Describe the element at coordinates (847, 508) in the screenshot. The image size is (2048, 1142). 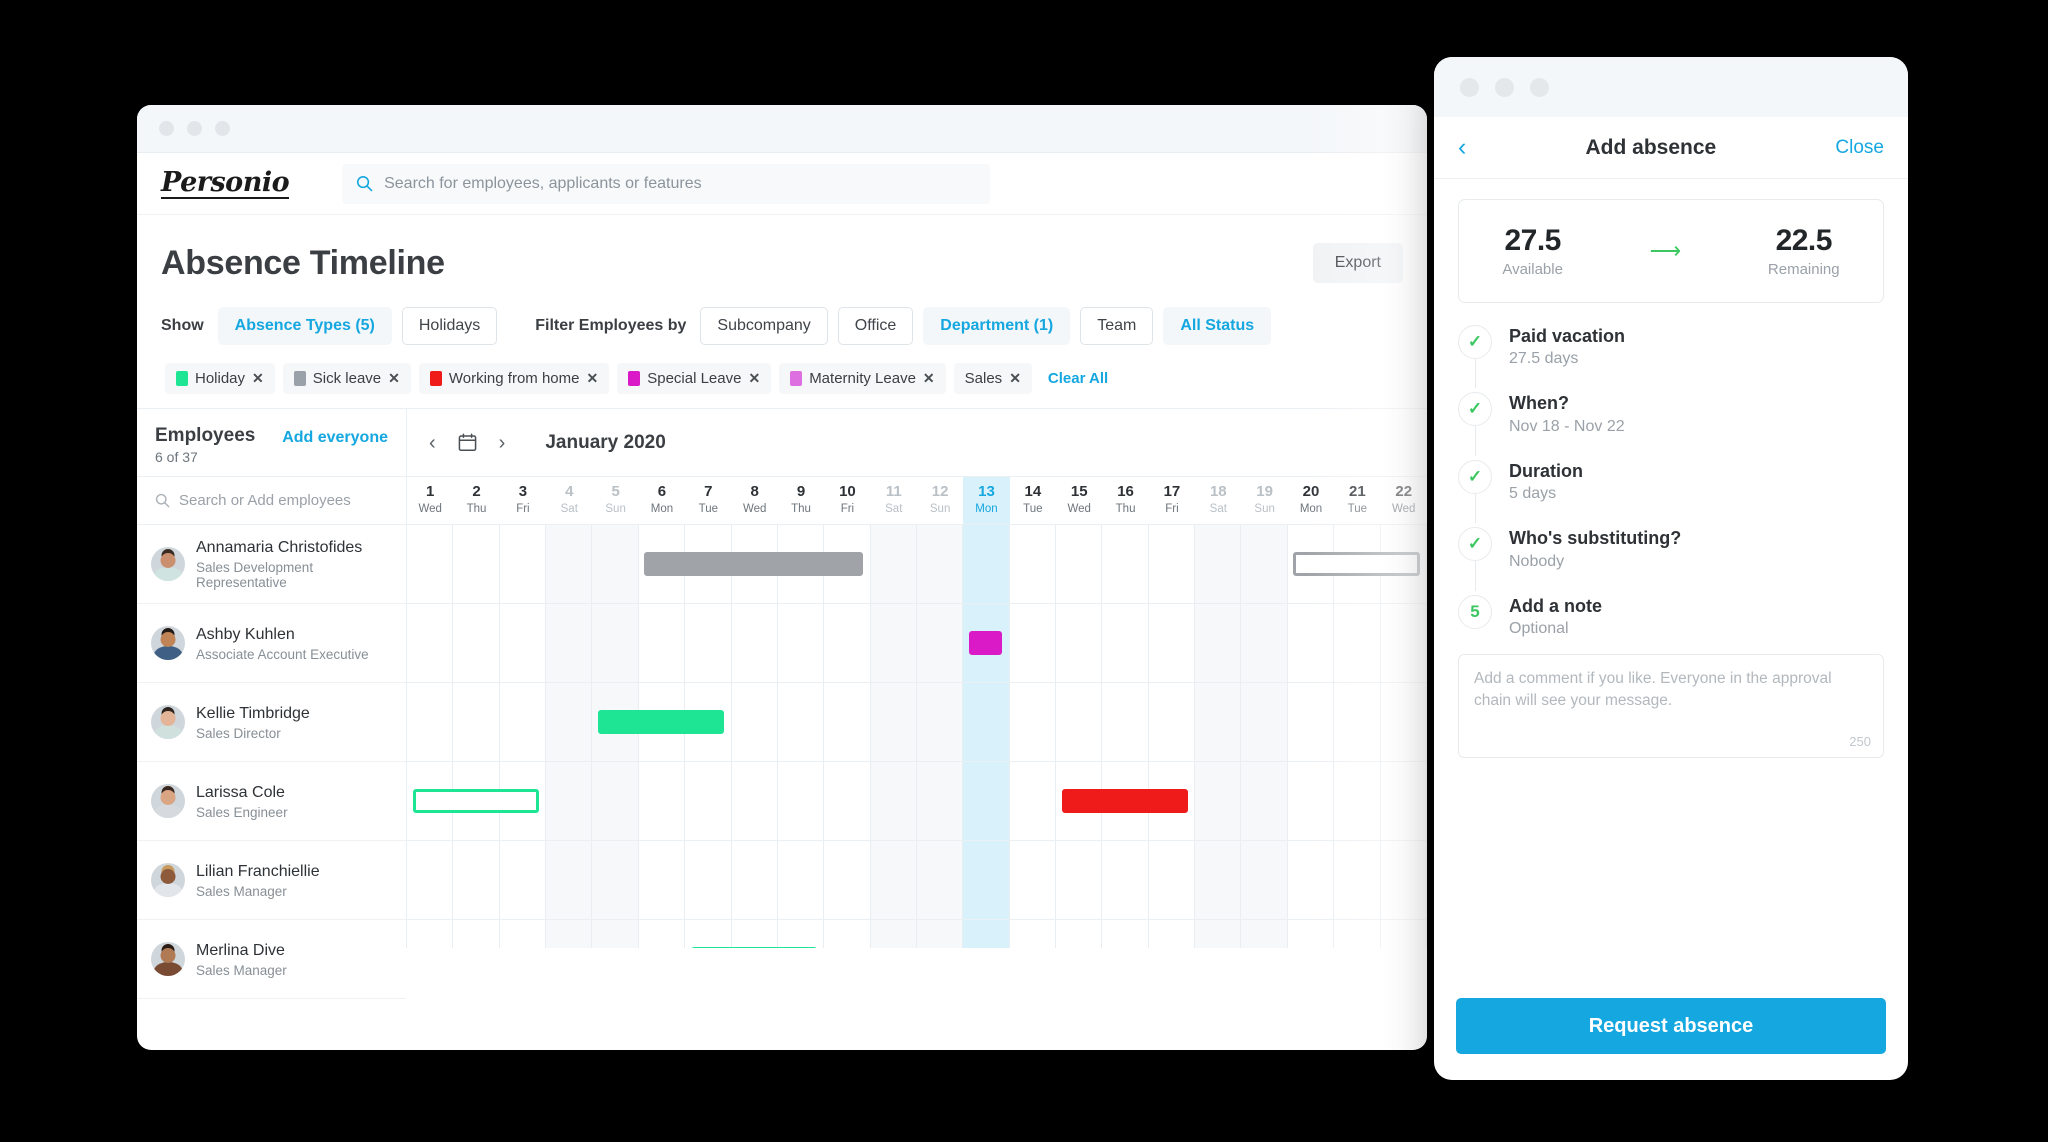
I see `day-weekday: Fri` at that location.